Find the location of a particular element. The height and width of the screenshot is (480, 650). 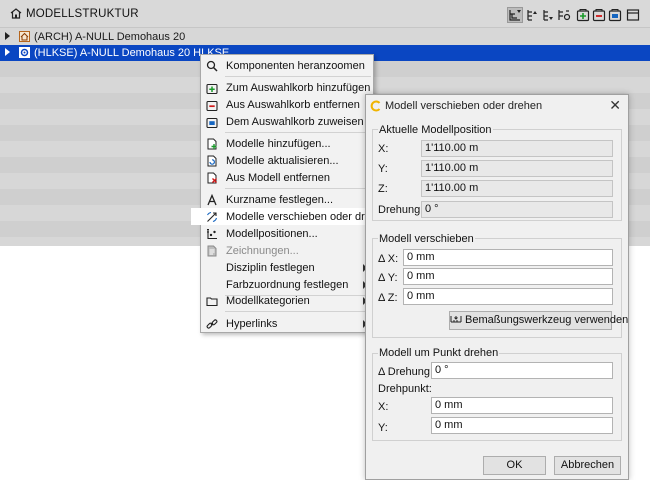

menu-item-remove-from-model: Aus Modell entfernen is located at coordinates (287, 177).